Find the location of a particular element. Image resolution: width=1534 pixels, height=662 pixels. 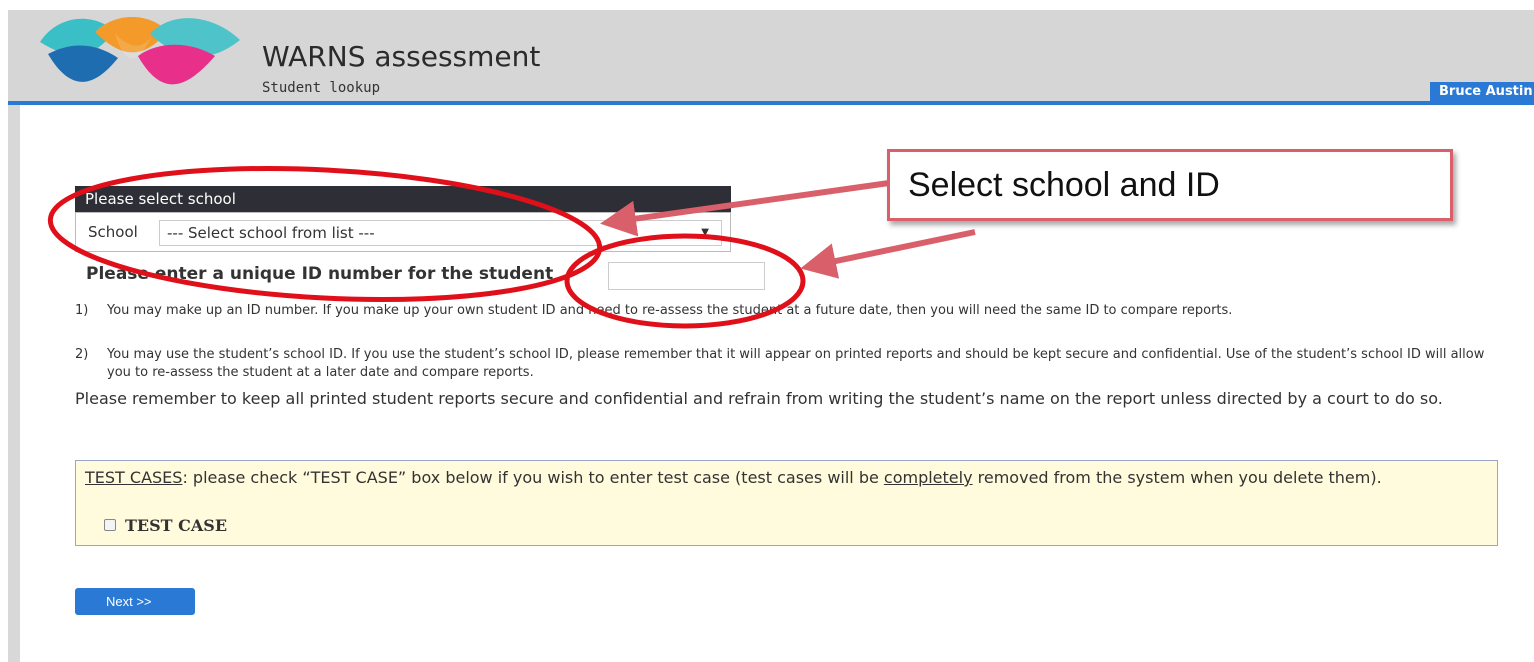

annotation-ellipse-id is located at coordinates (685, 281).